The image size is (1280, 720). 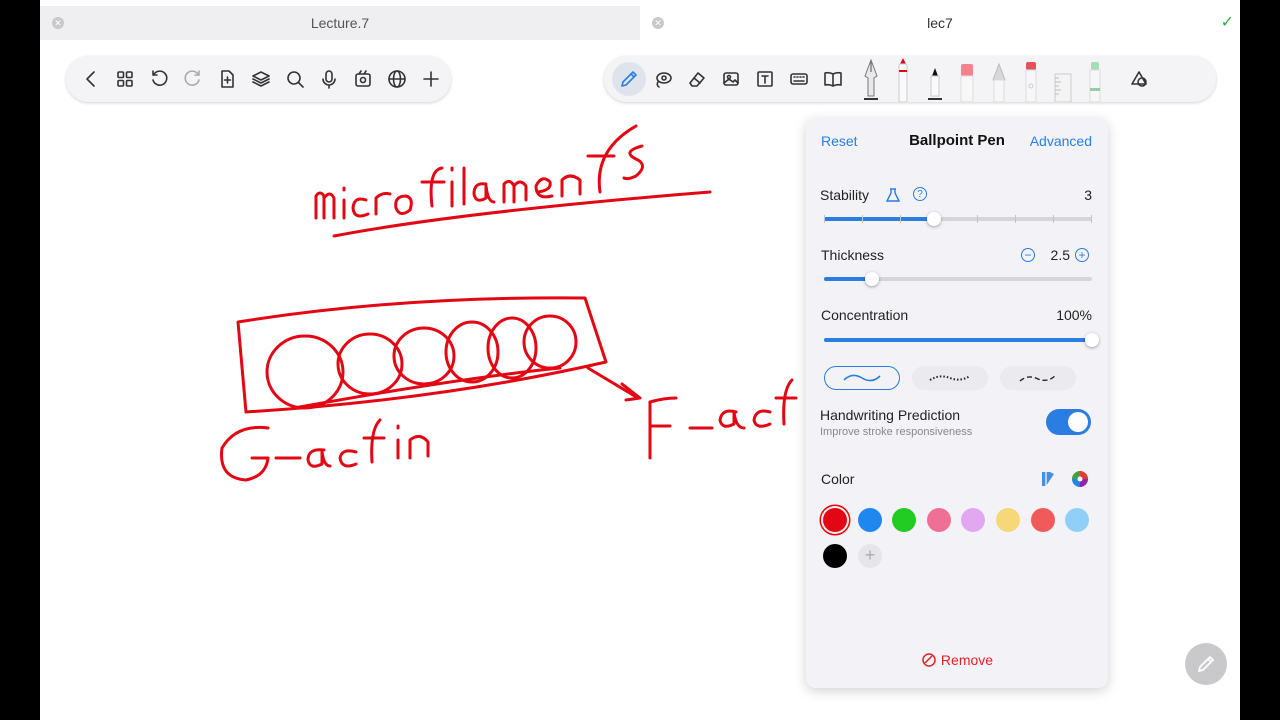 What do you see at coordinates (1092, 340) in the screenshot?
I see `concentration-knob` at bounding box center [1092, 340].